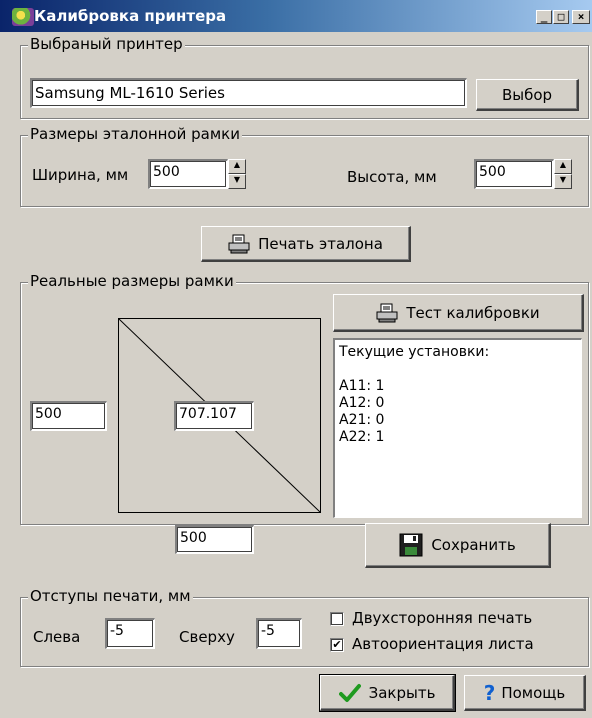  I want to click on help-label: Помощь, so click(533, 692).